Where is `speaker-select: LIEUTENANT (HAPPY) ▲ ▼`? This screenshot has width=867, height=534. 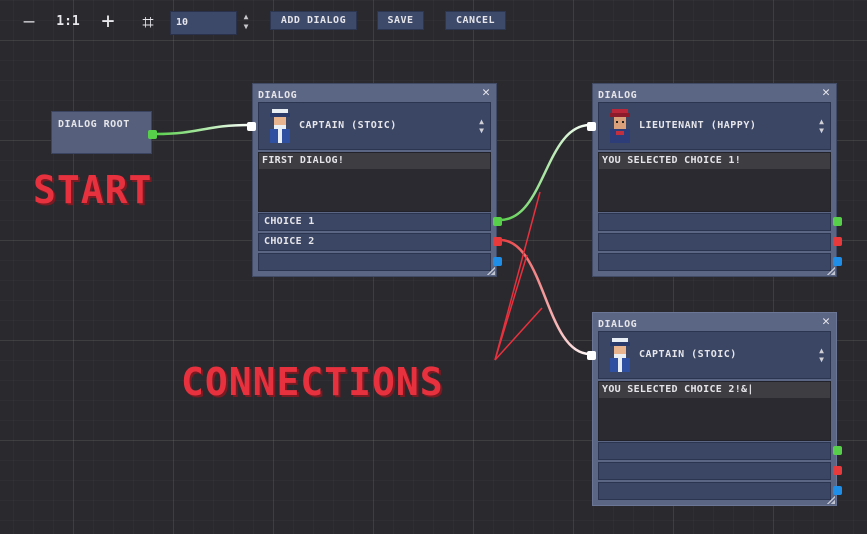
speaker-select: LIEUTENANT (HAPPY) ▲ ▼ is located at coordinates (714, 126).